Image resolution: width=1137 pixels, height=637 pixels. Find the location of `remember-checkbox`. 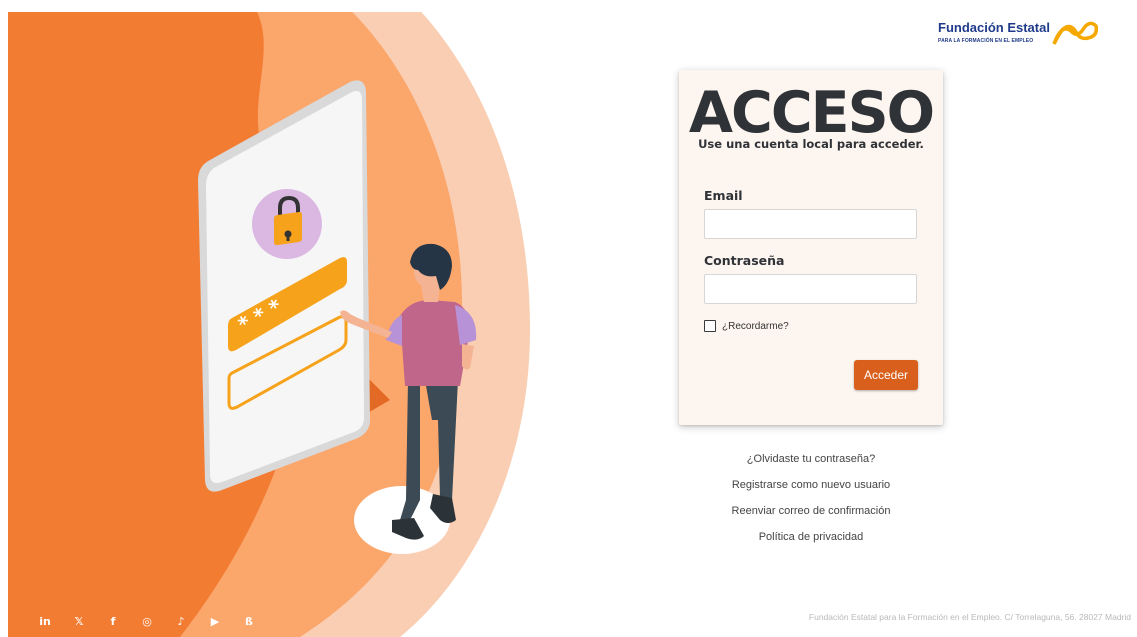

remember-checkbox is located at coordinates (710, 326).